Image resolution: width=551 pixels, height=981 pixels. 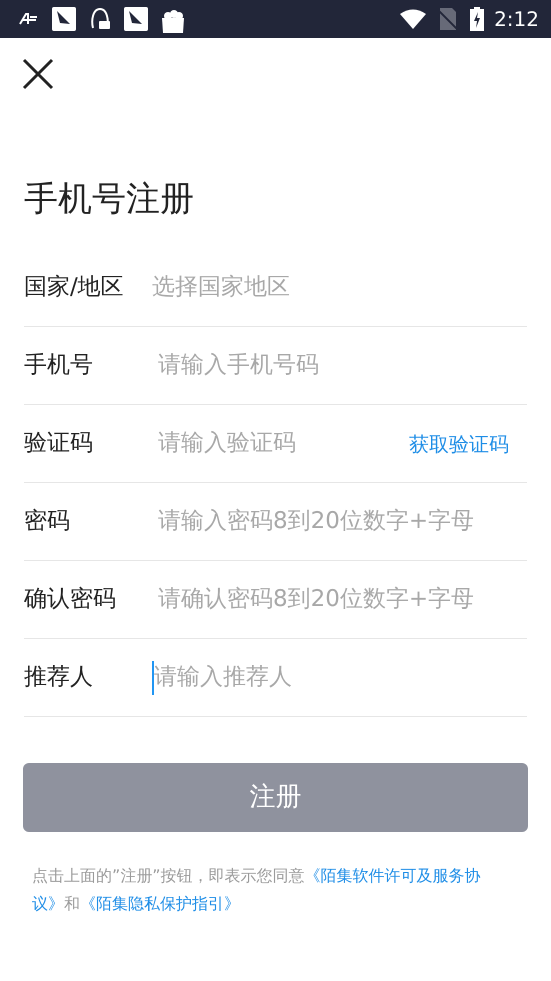 I want to click on field-label: 国家/地区, so click(x=74, y=287).